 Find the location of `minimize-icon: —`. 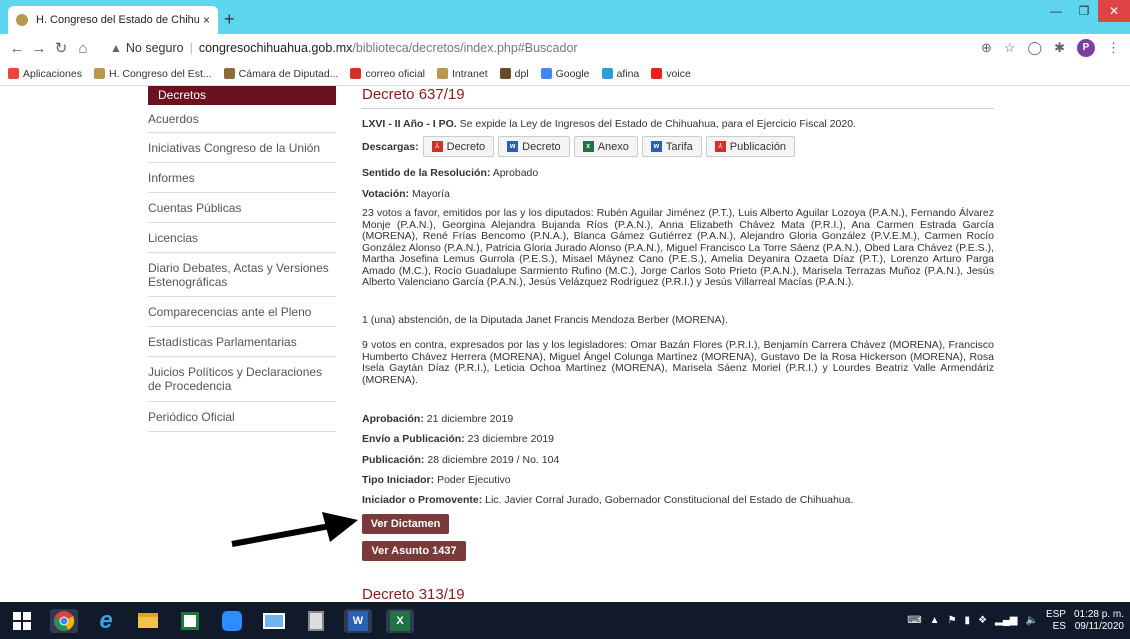

minimize-icon: — is located at coordinates (1056, 11).